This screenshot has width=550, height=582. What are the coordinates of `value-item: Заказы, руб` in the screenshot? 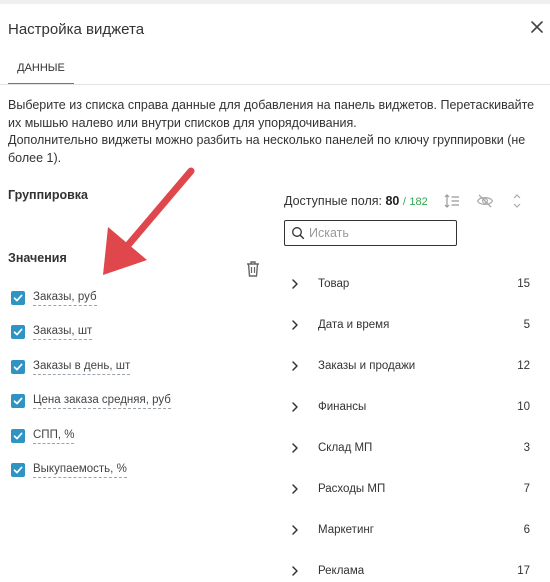 It's located at (54, 298).